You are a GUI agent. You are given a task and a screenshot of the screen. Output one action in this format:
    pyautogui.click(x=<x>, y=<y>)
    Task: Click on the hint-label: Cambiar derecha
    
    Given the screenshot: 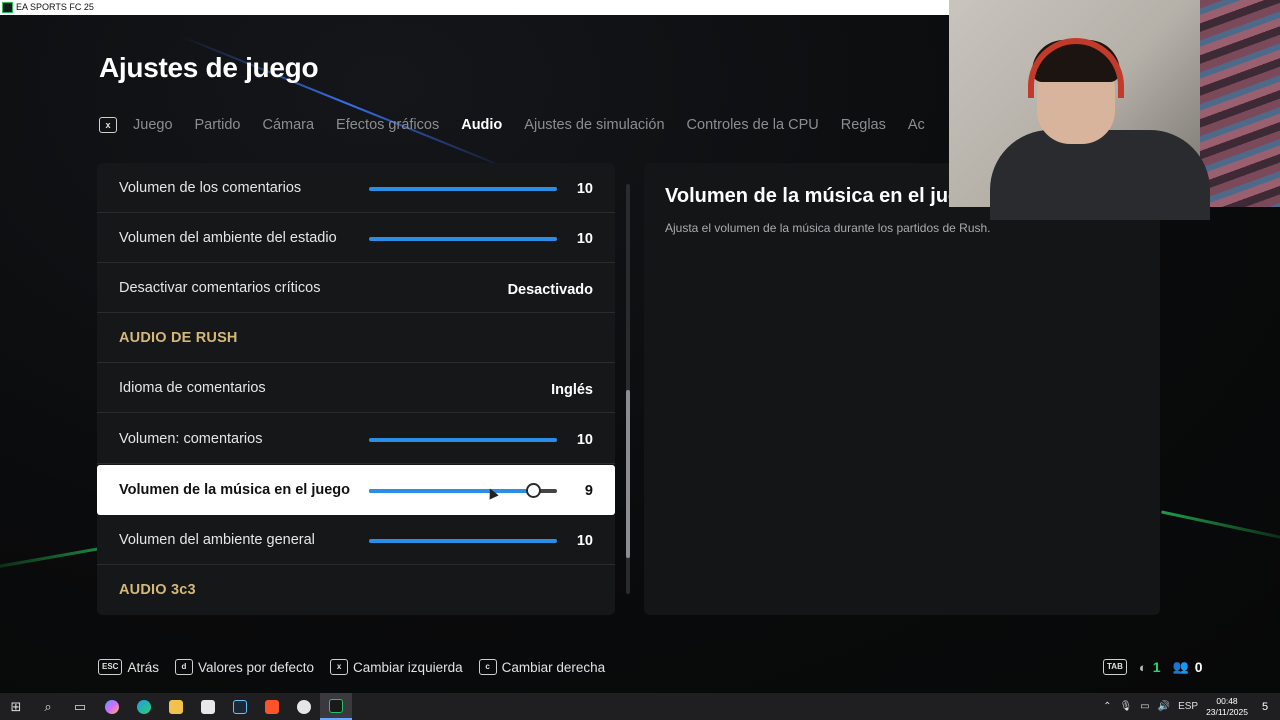 What is the action you would take?
    pyautogui.click(x=553, y=667)
    